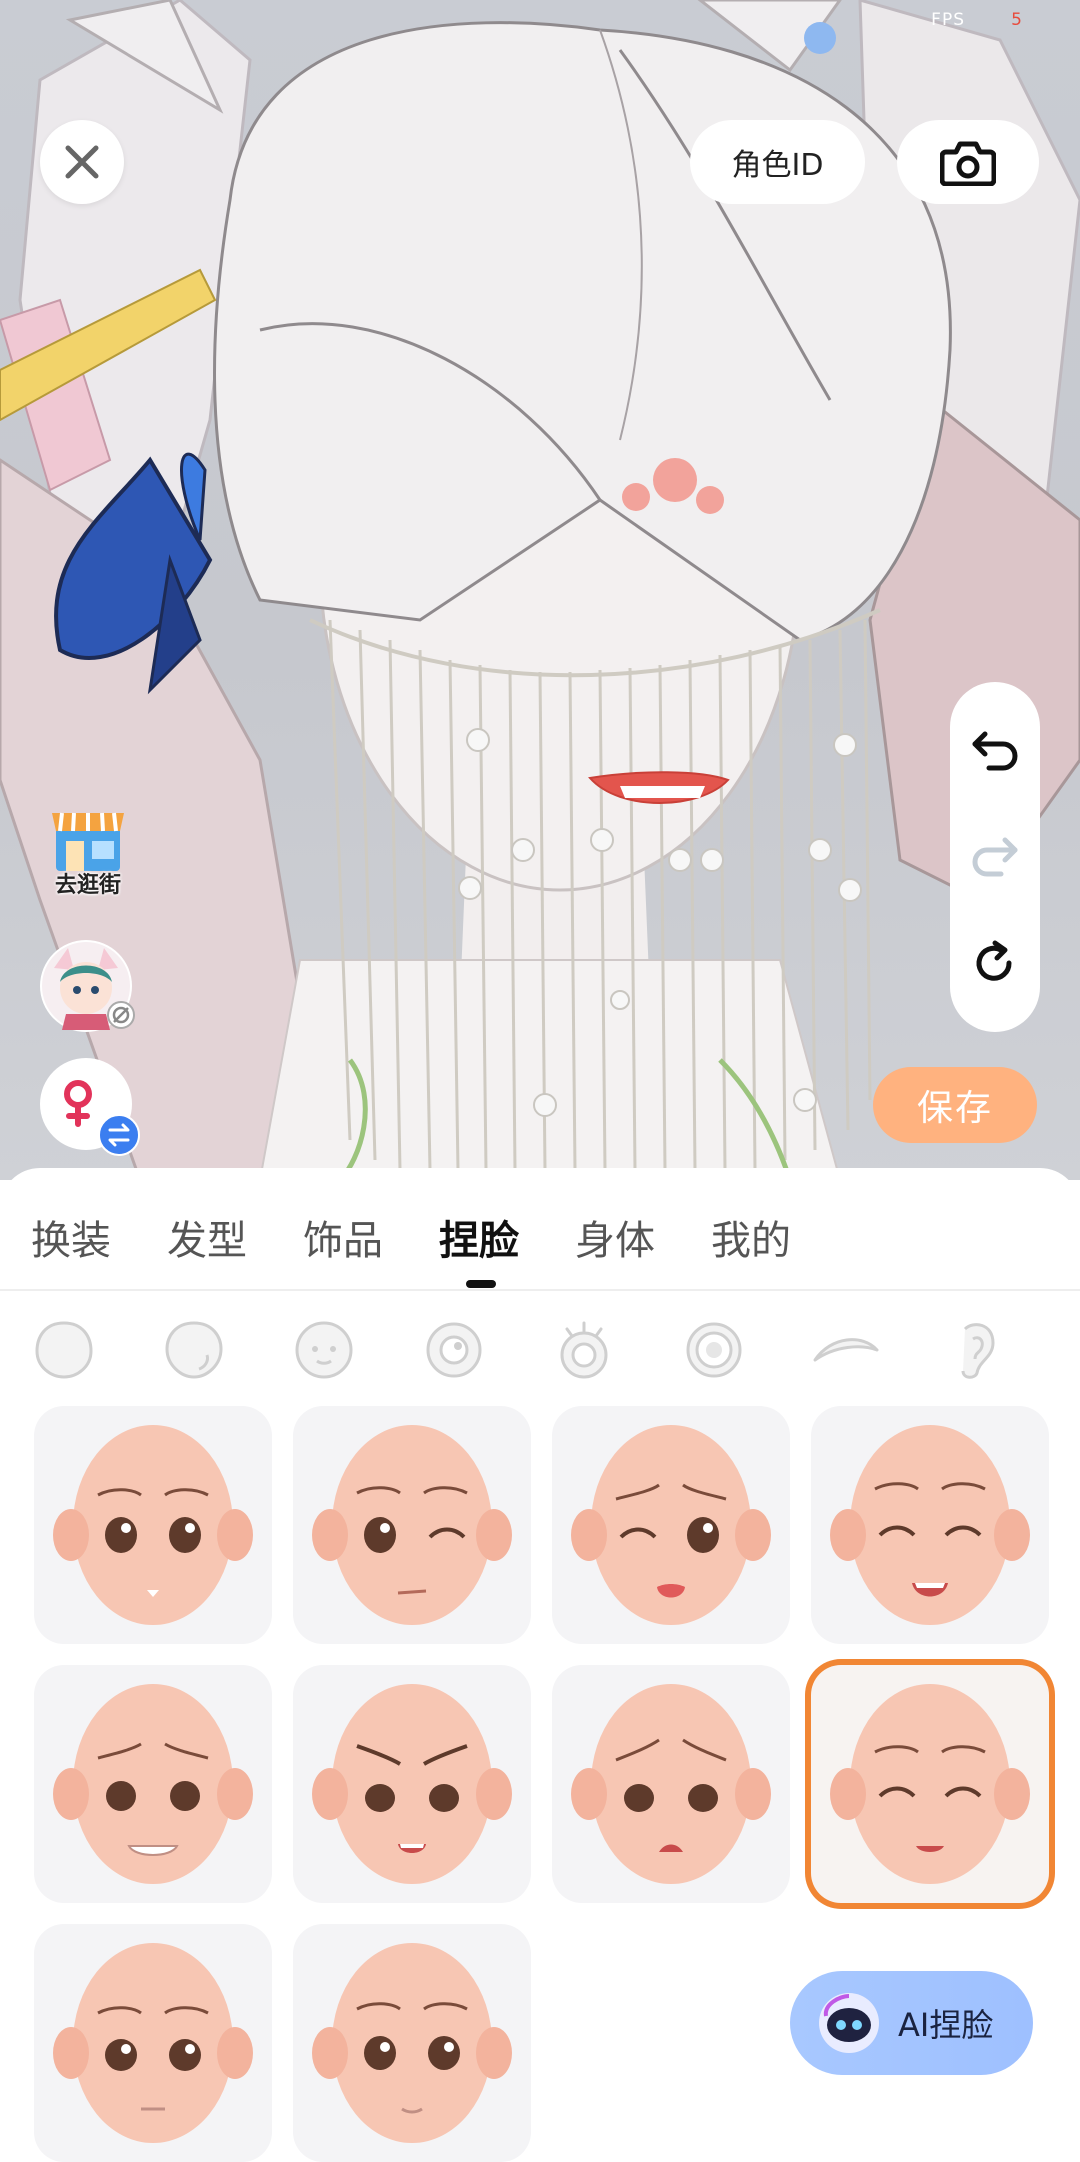 This screenshot has width=1080, height=2162. I want to click on face-angry-icon, so click(412, 1784).